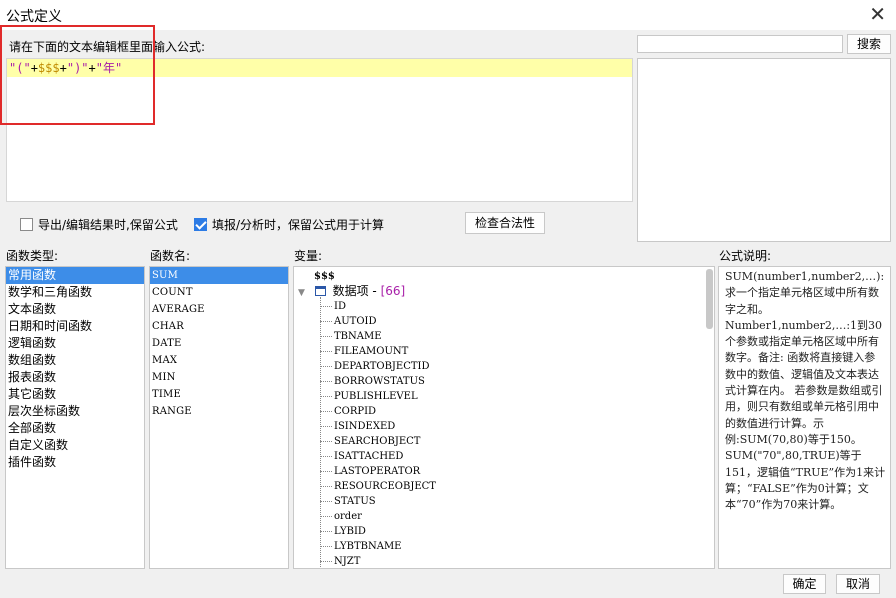 The height and width of the screenshot is (598, 896). I want to click on func-type-item: 数学和三角函数, so click(75, 292).